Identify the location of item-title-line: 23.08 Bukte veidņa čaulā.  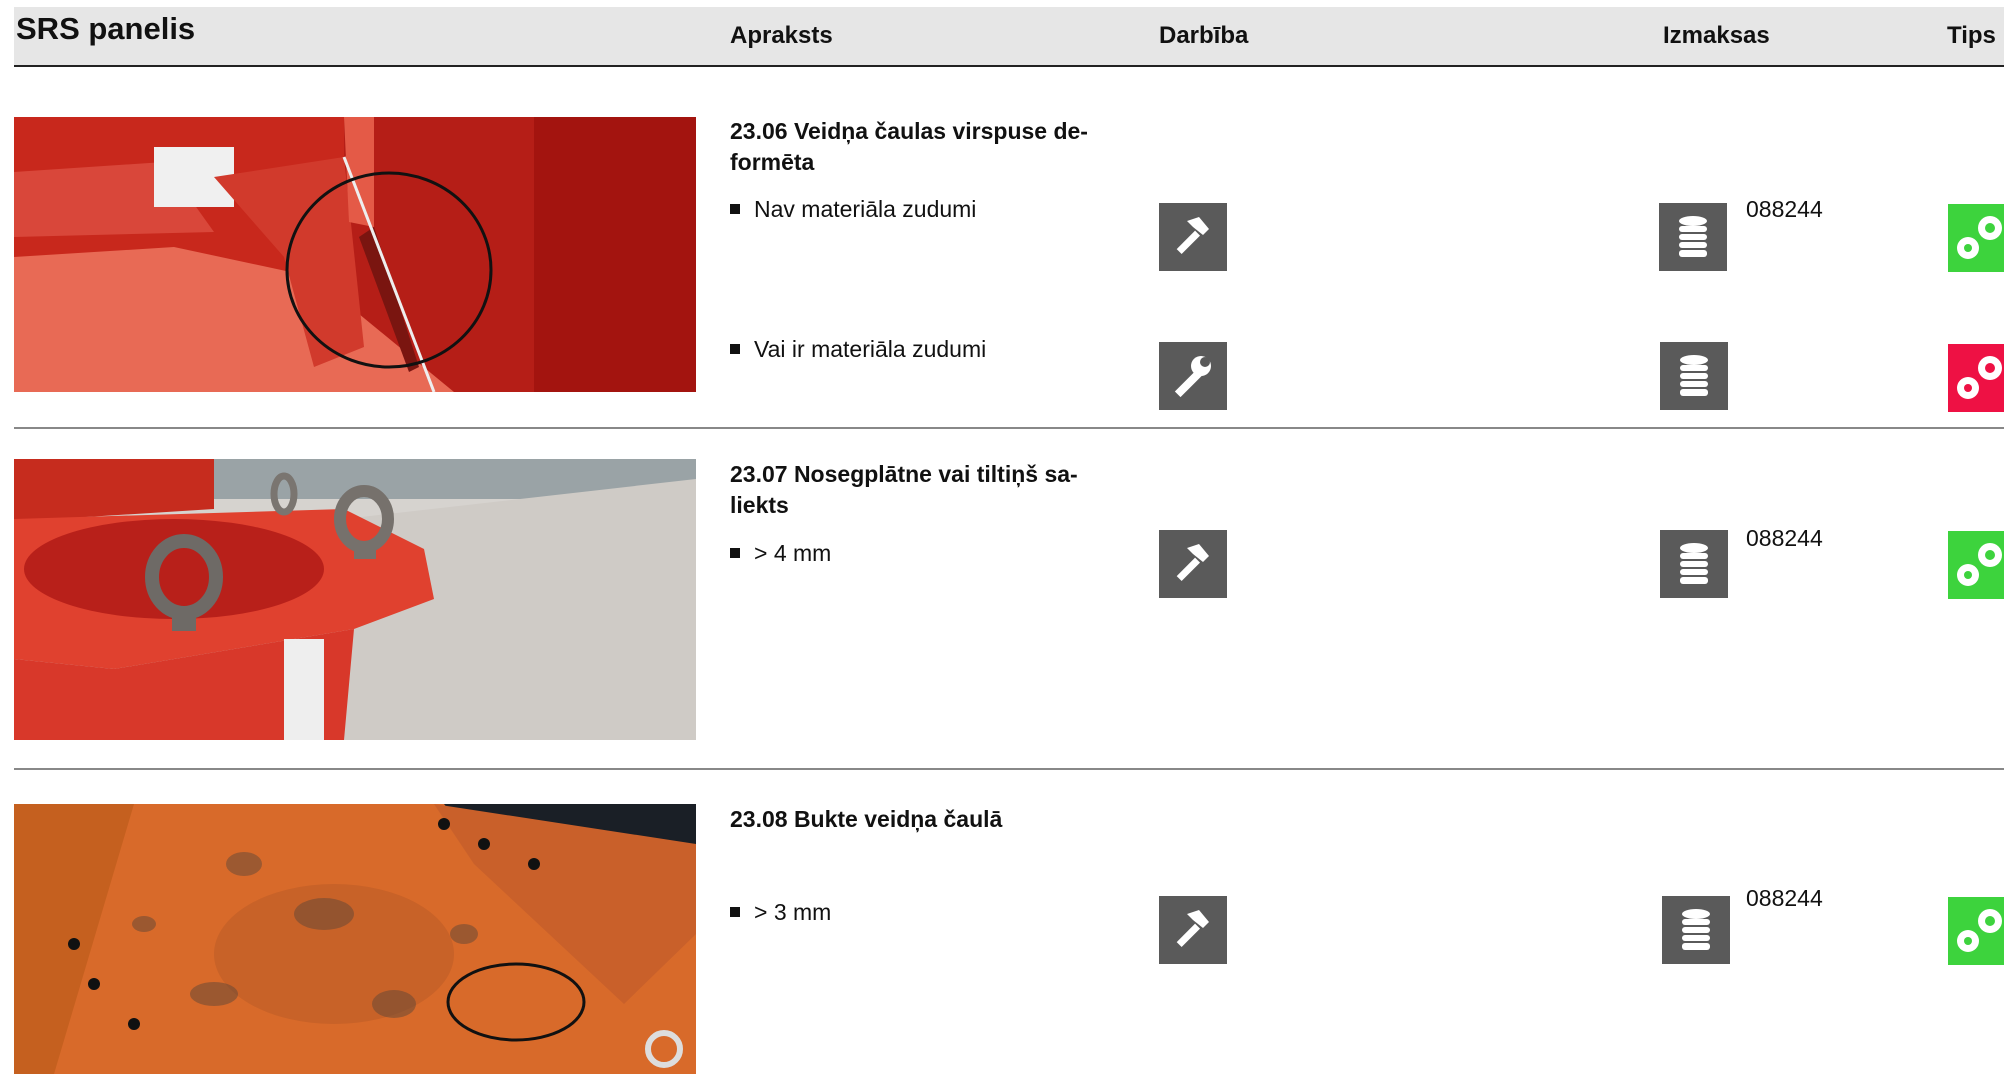
(866, 819).